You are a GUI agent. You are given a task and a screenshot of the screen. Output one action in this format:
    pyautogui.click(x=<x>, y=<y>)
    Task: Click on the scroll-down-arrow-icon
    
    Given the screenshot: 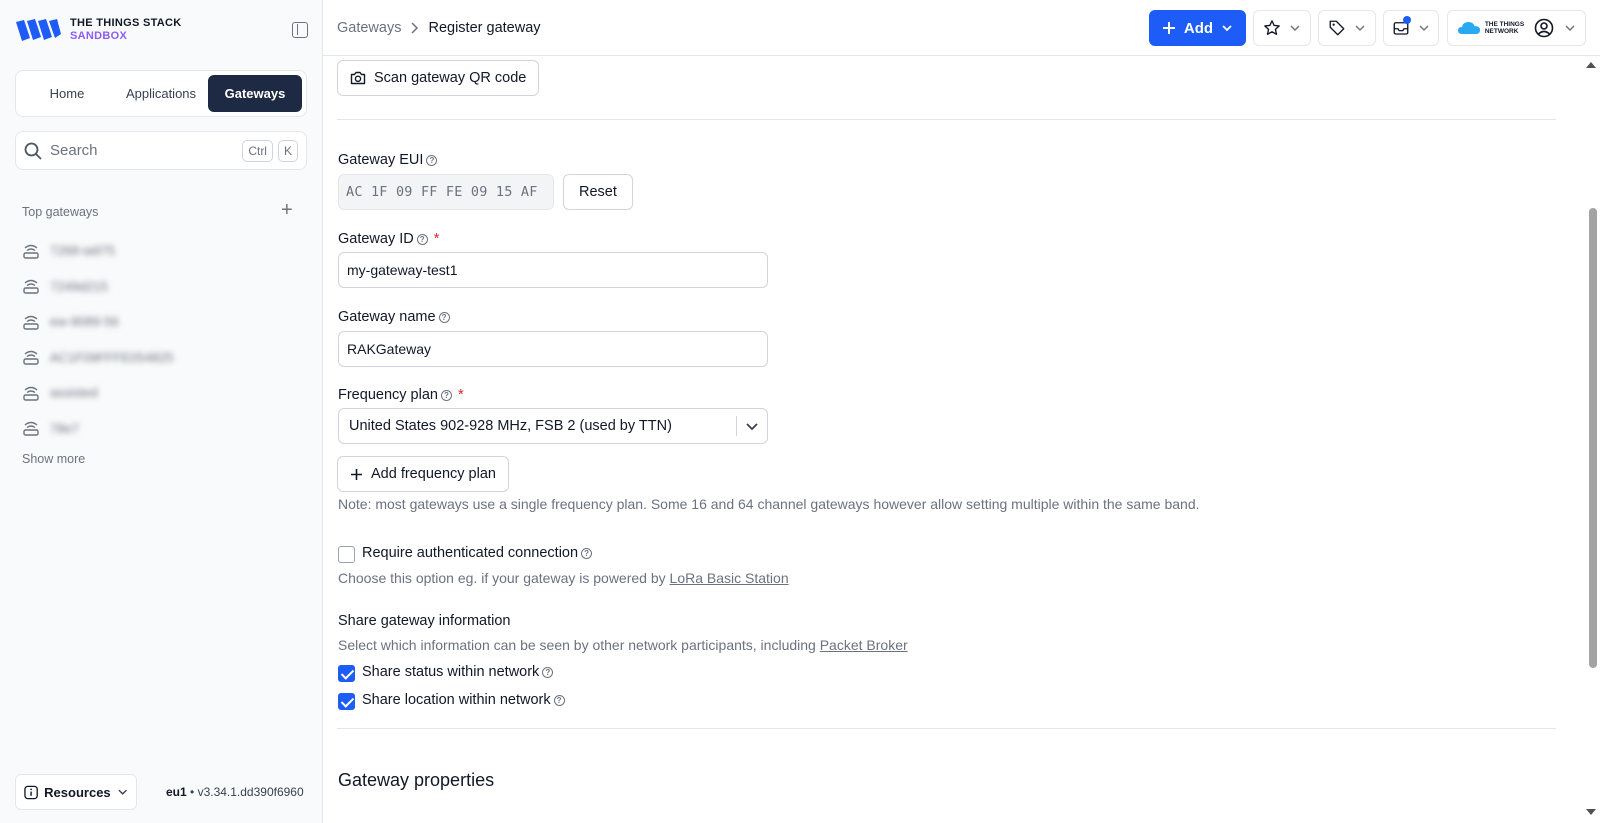 What is the action you would take?
    pyautogui.click(x=1591, y=812)
    